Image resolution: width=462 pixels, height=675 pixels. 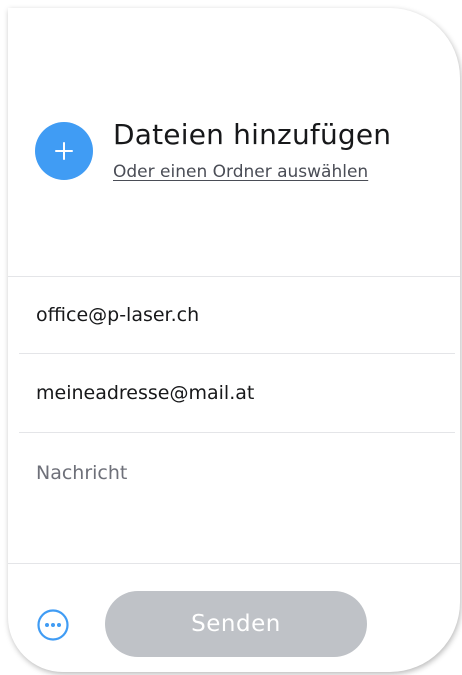 What do you see at coordinates (81, 473) in the screenshot?
I see `message-field: Nachricht` at bounding box center [81, 473].